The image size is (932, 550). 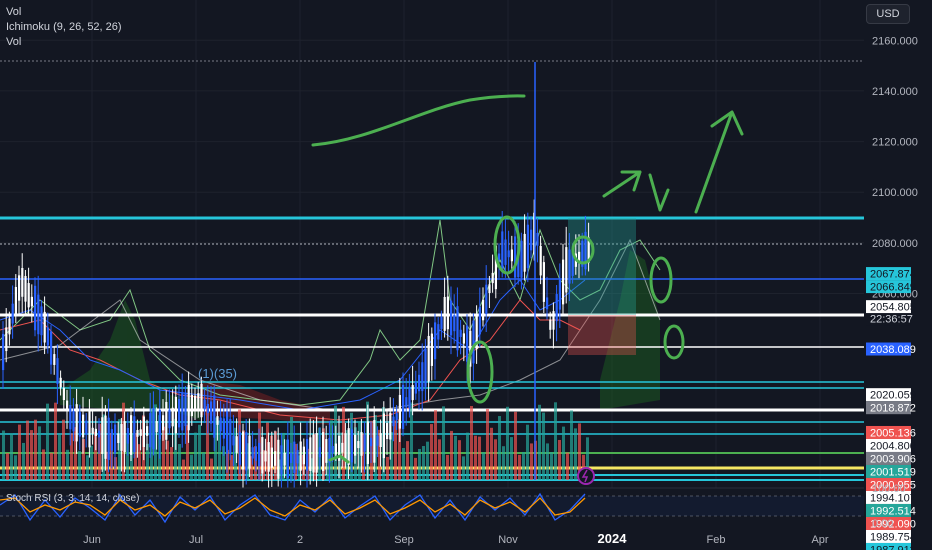 What do you see at coordinates (895, 41) in the screenshot?
I see `y-tick-label: 2160.000` at bounding box center [895, 41].